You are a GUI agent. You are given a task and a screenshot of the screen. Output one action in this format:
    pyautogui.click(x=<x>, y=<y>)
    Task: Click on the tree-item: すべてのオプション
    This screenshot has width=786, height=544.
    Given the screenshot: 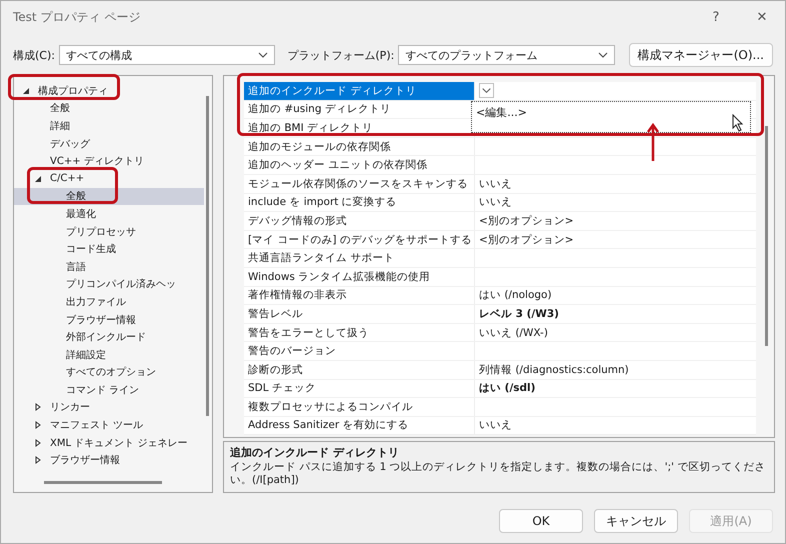 What is the action you would take?
    pyautogui.click(x=111, y=372)
    